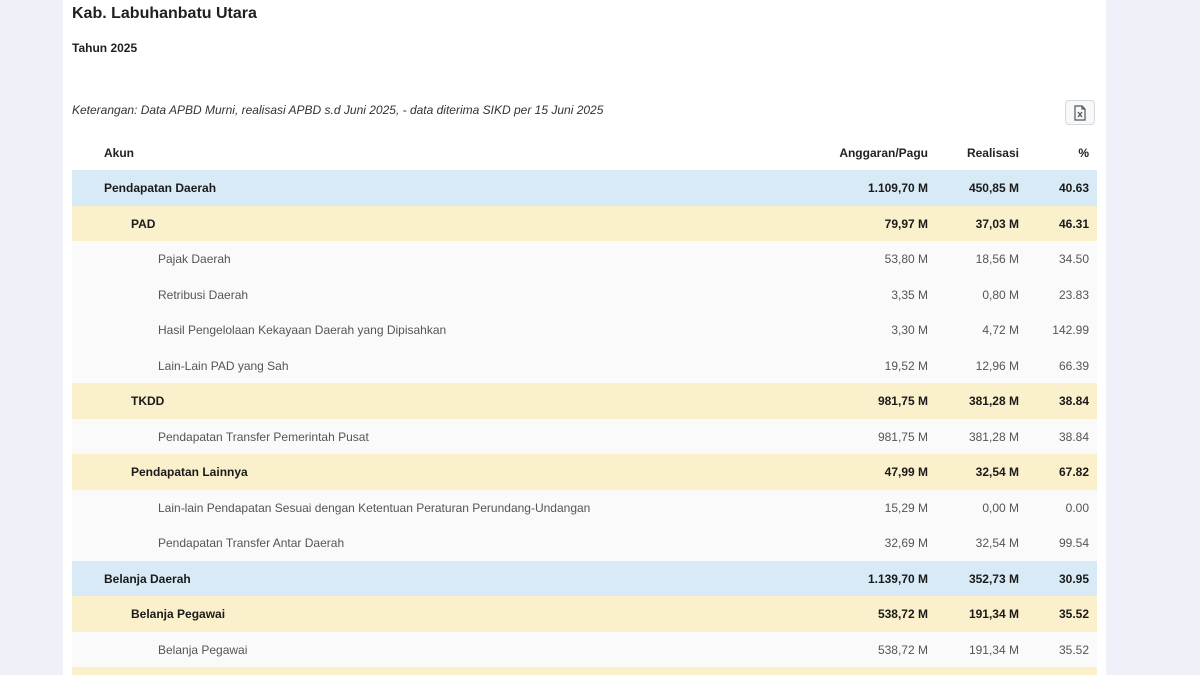 This screenshot has height=675, width=1200. I want to click on account-name: Lain-Lain PAD yang Sah, so click(223, 365).